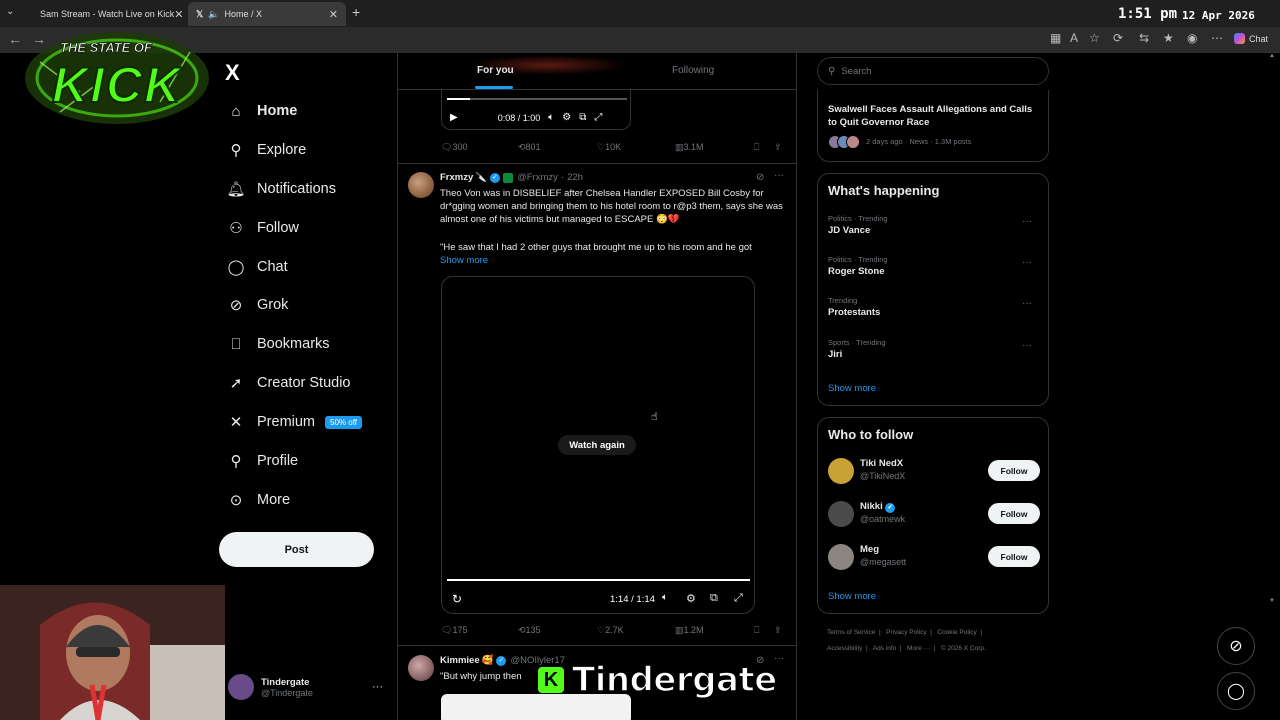 This screenshot has height=720, width=1280. I want to click on follow-suggestion: Nikki ✓ @oatmewk Follow, so click(934, 514).